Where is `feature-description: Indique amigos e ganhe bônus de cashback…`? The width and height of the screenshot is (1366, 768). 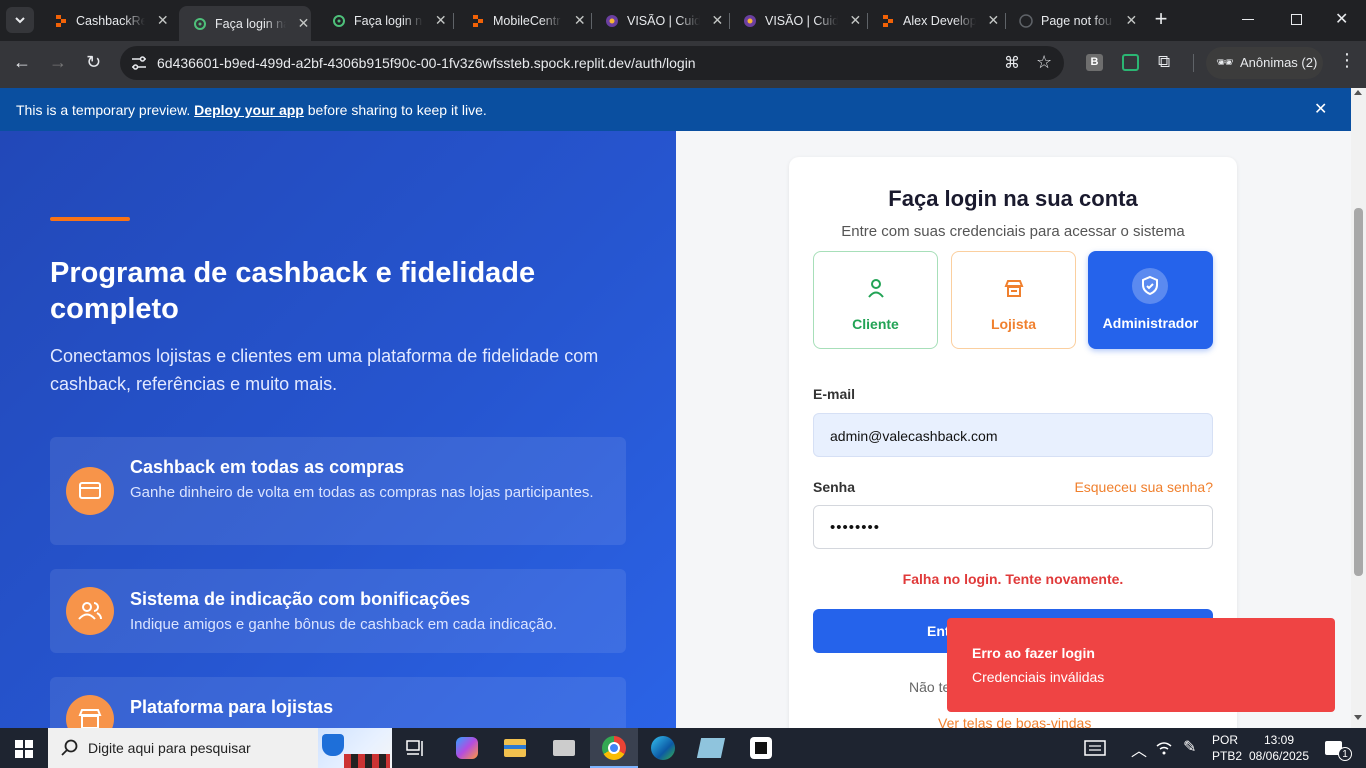 feature-description: Indique amigos e ganhe bônus de cashback… is located at coordinates (343, 624).